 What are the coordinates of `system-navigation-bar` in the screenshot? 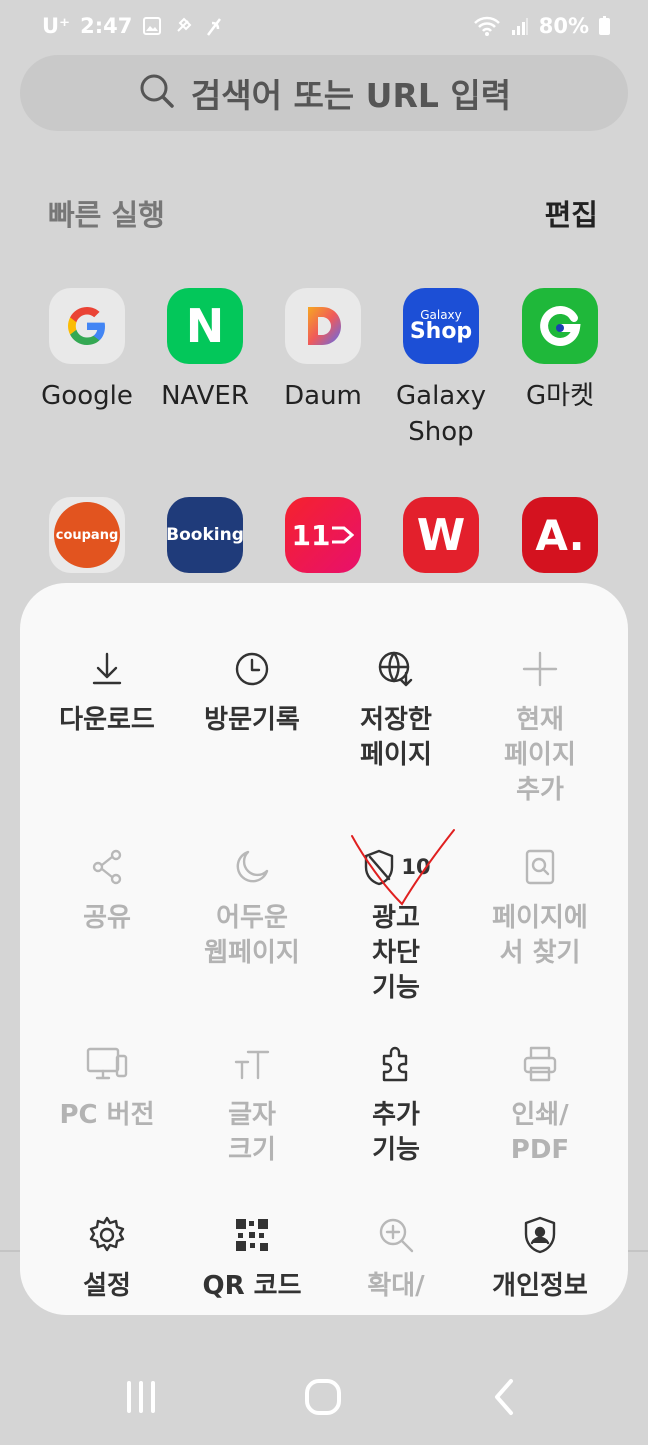 It's located at (324, 1395).